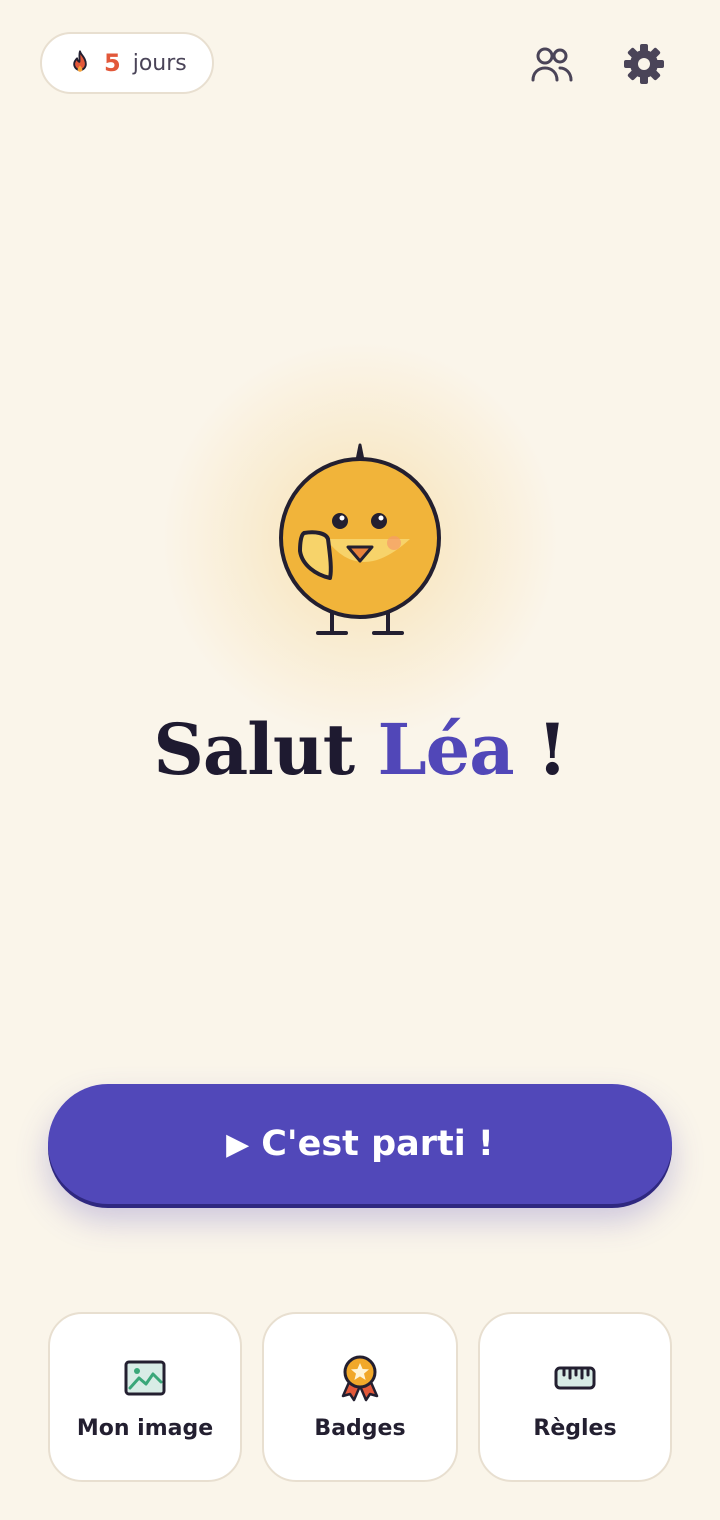 The height and width of the screenshot is (1520, 720). What do you see at coordinates (360, 1428) in the screenshot?
I see `badges-label: Badges` at bounding box center [360, 1428].